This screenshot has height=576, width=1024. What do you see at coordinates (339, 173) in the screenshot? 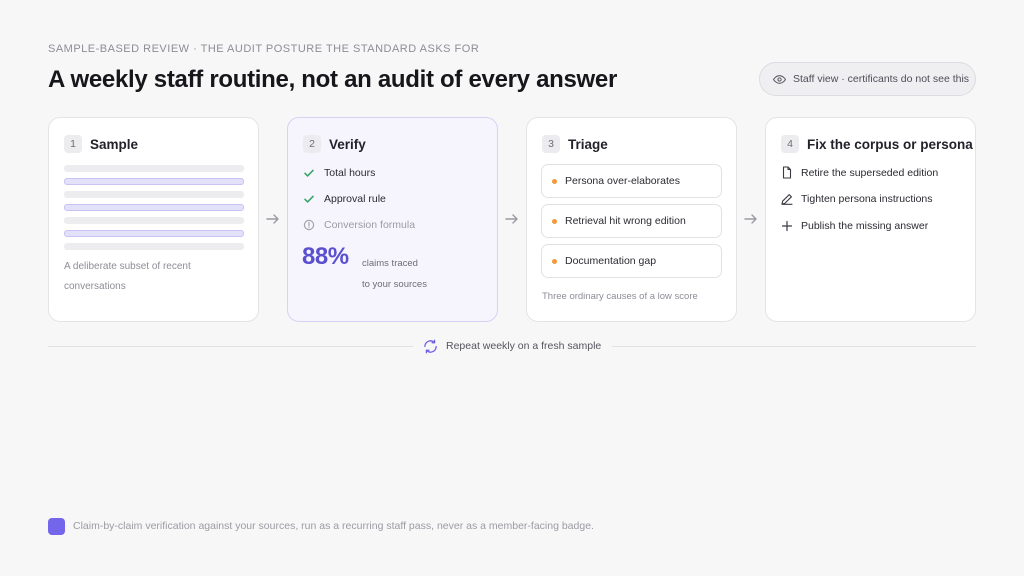
I see `verified-claim: Total hours` at bounding box center [339, 173].